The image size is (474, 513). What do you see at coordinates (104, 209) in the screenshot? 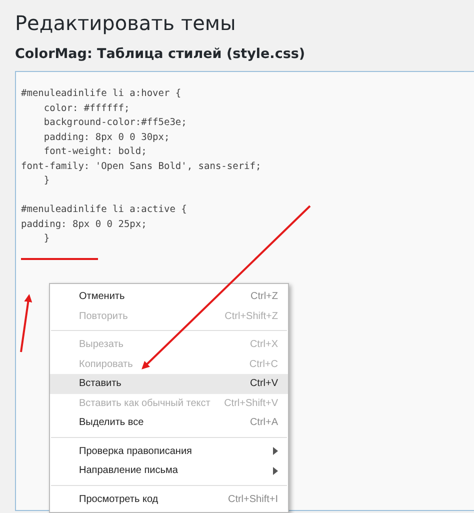
I see `code-line: #menuleadinlife li a:active {` at bounding box center [104, 209].